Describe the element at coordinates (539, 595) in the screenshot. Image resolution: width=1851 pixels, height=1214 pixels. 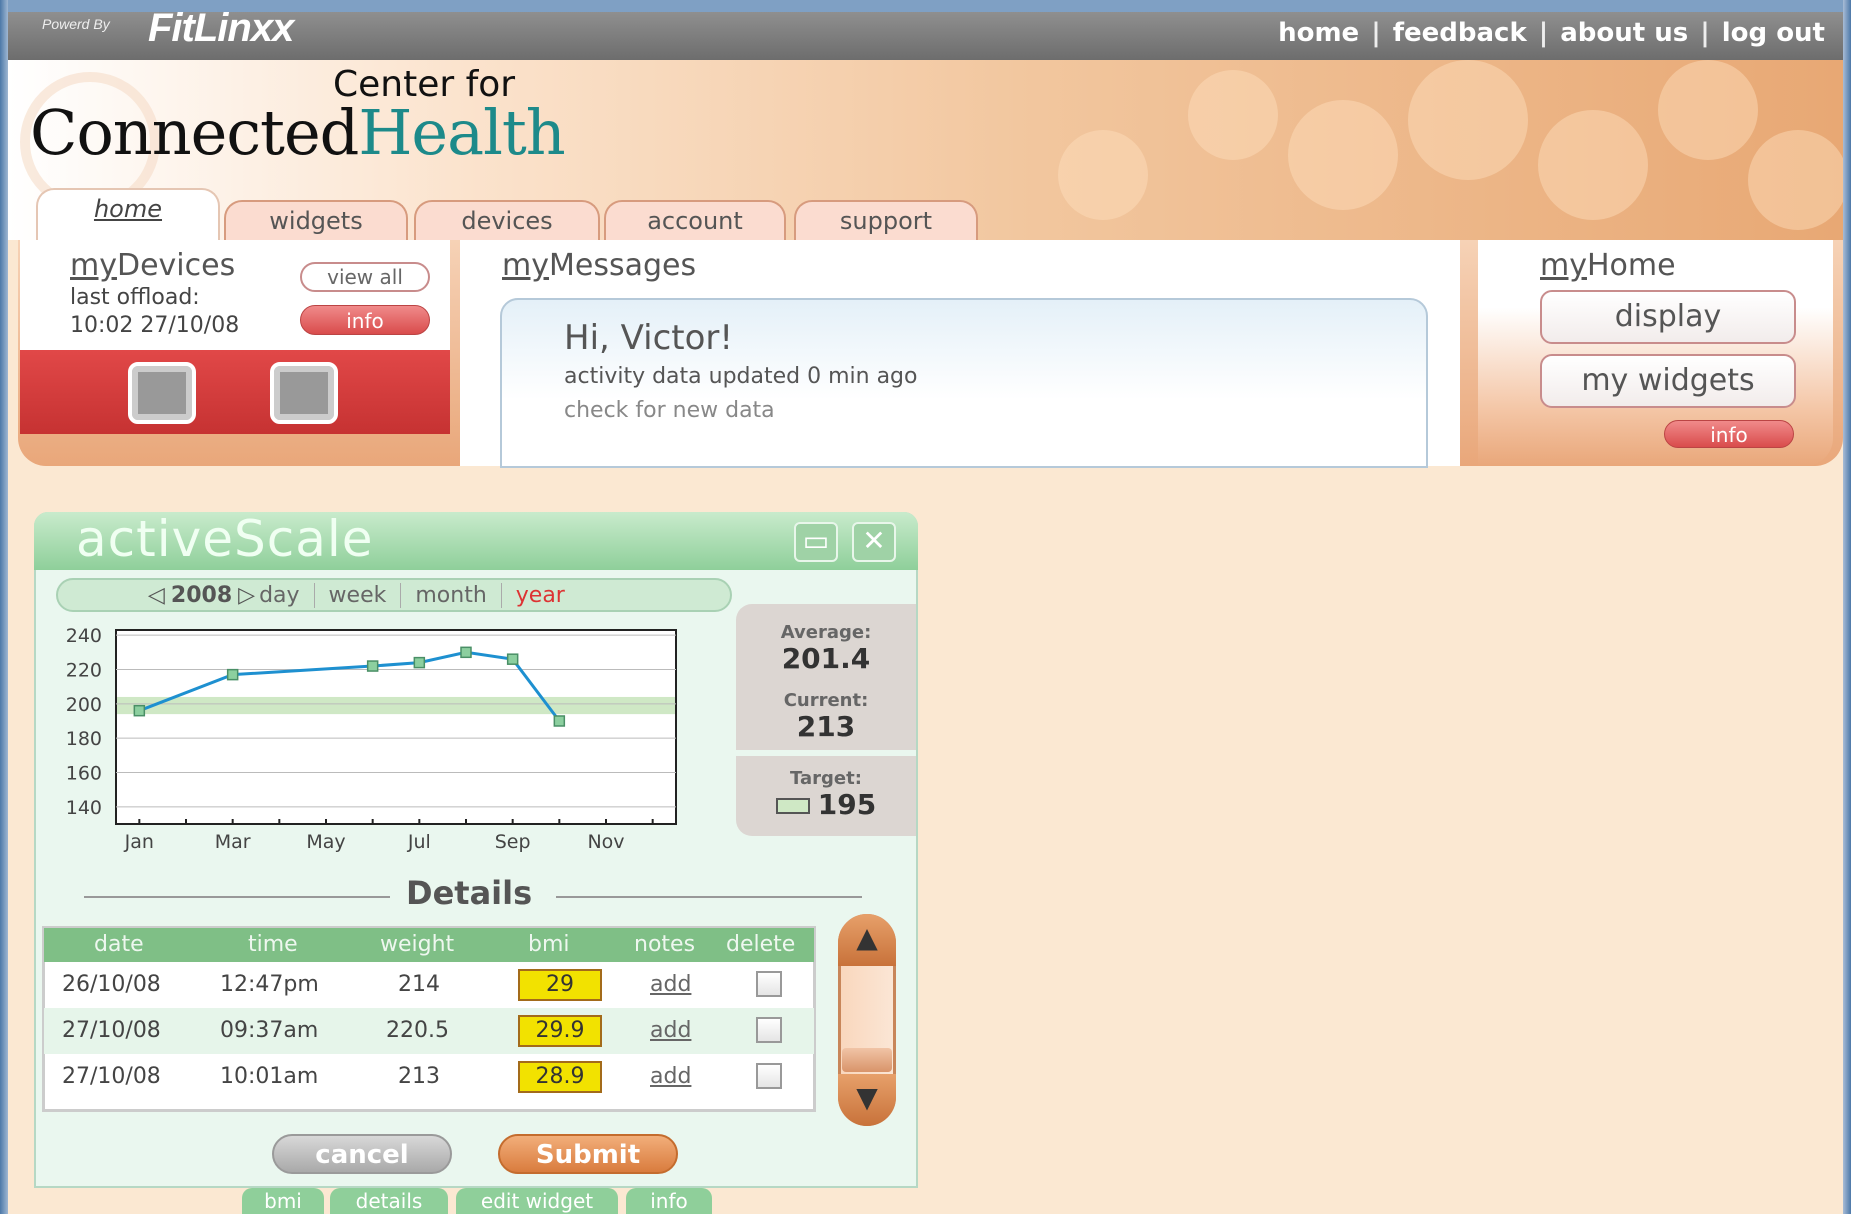
I see `period-year: year` at that location.